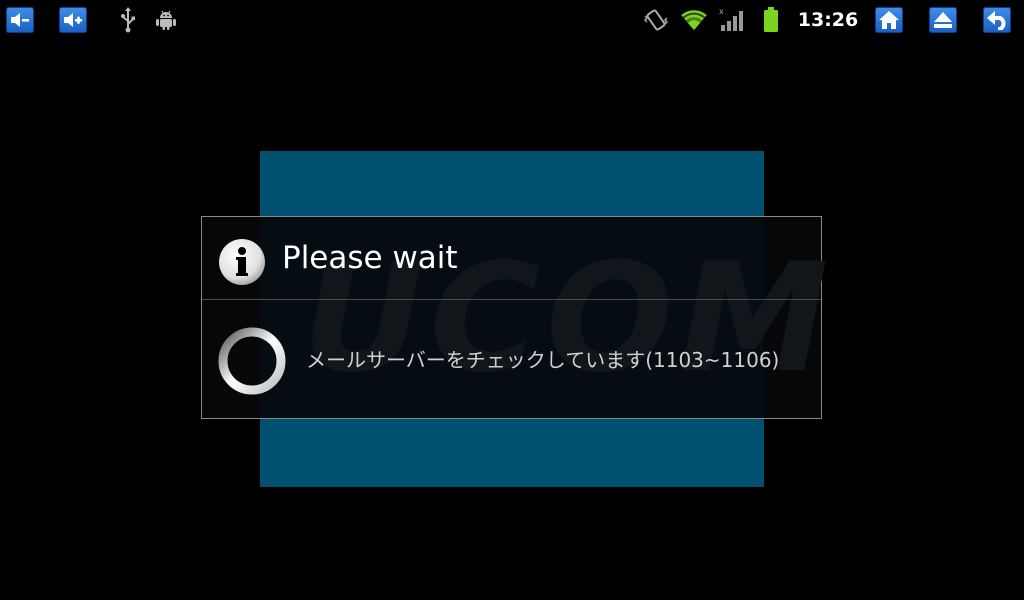 This screenshot has height=600, width=1024. I want to click on vibrate-icon, so click(656, 20).